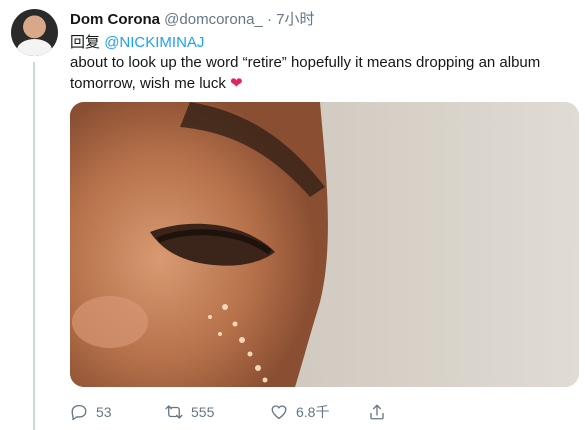  What do you see at coordinates (79, 412) in the screenshot?
I see `reply-icon` at bounding box center [79, 412].